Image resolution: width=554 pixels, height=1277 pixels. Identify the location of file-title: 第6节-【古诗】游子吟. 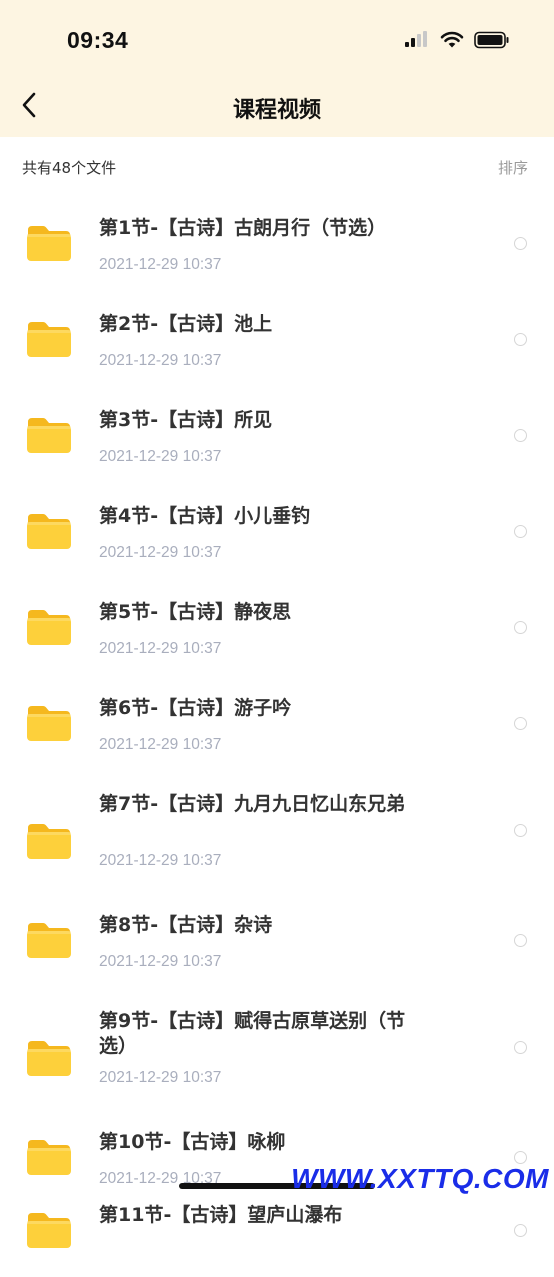
(195, 708).